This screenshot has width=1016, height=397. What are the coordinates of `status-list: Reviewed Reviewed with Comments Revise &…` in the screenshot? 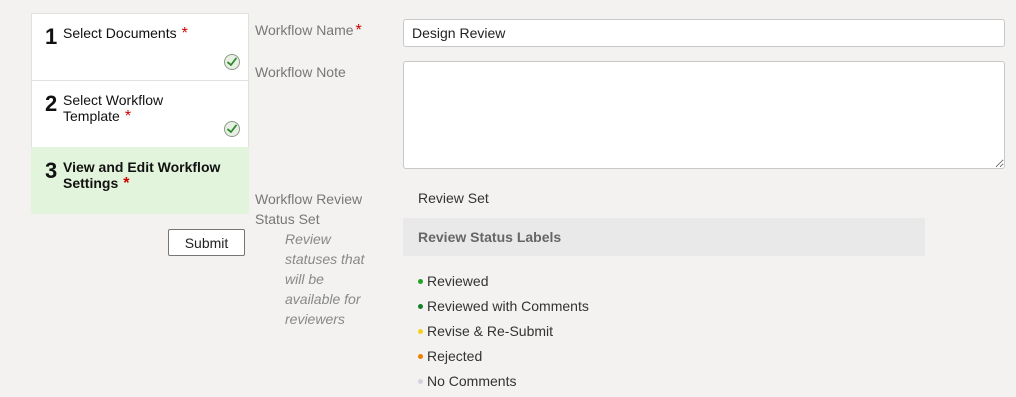 It's located at (503, 334).